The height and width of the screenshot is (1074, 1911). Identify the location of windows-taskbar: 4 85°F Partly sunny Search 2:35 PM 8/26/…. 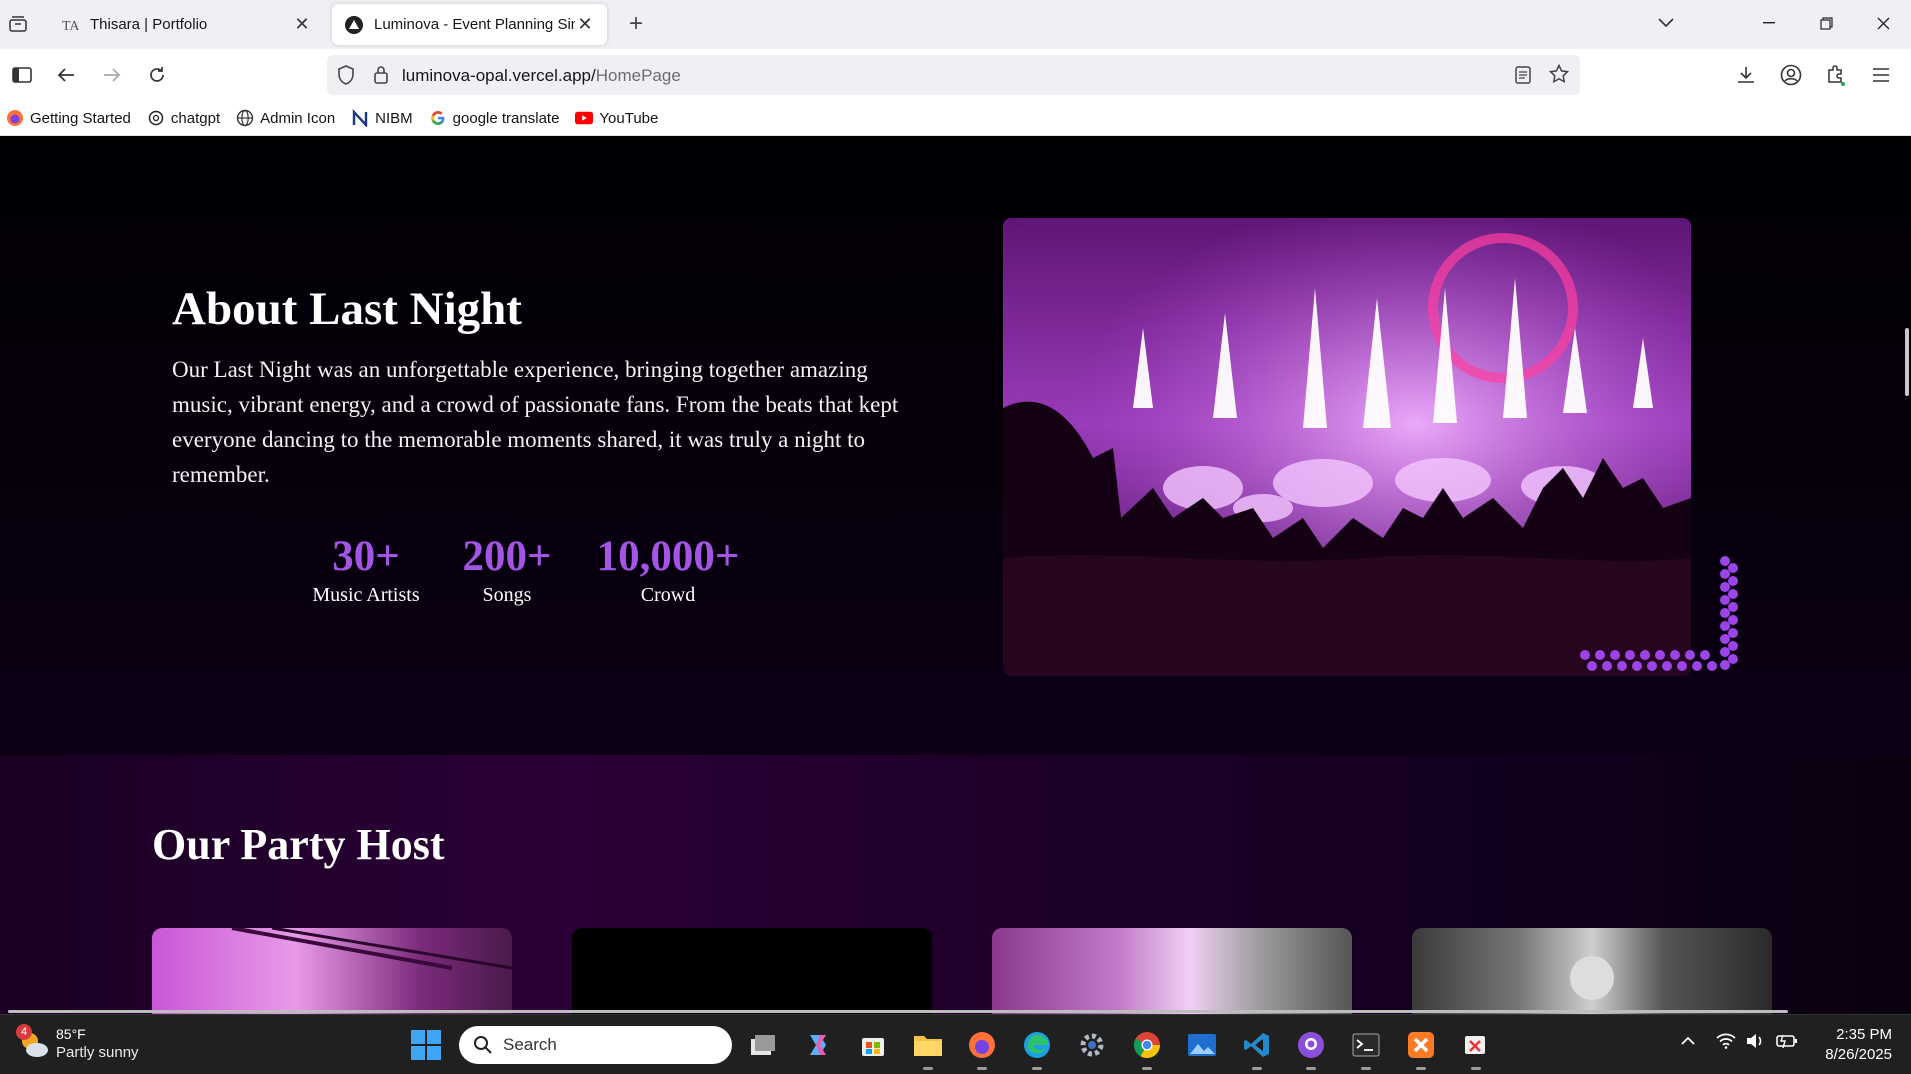
(955, 1044).